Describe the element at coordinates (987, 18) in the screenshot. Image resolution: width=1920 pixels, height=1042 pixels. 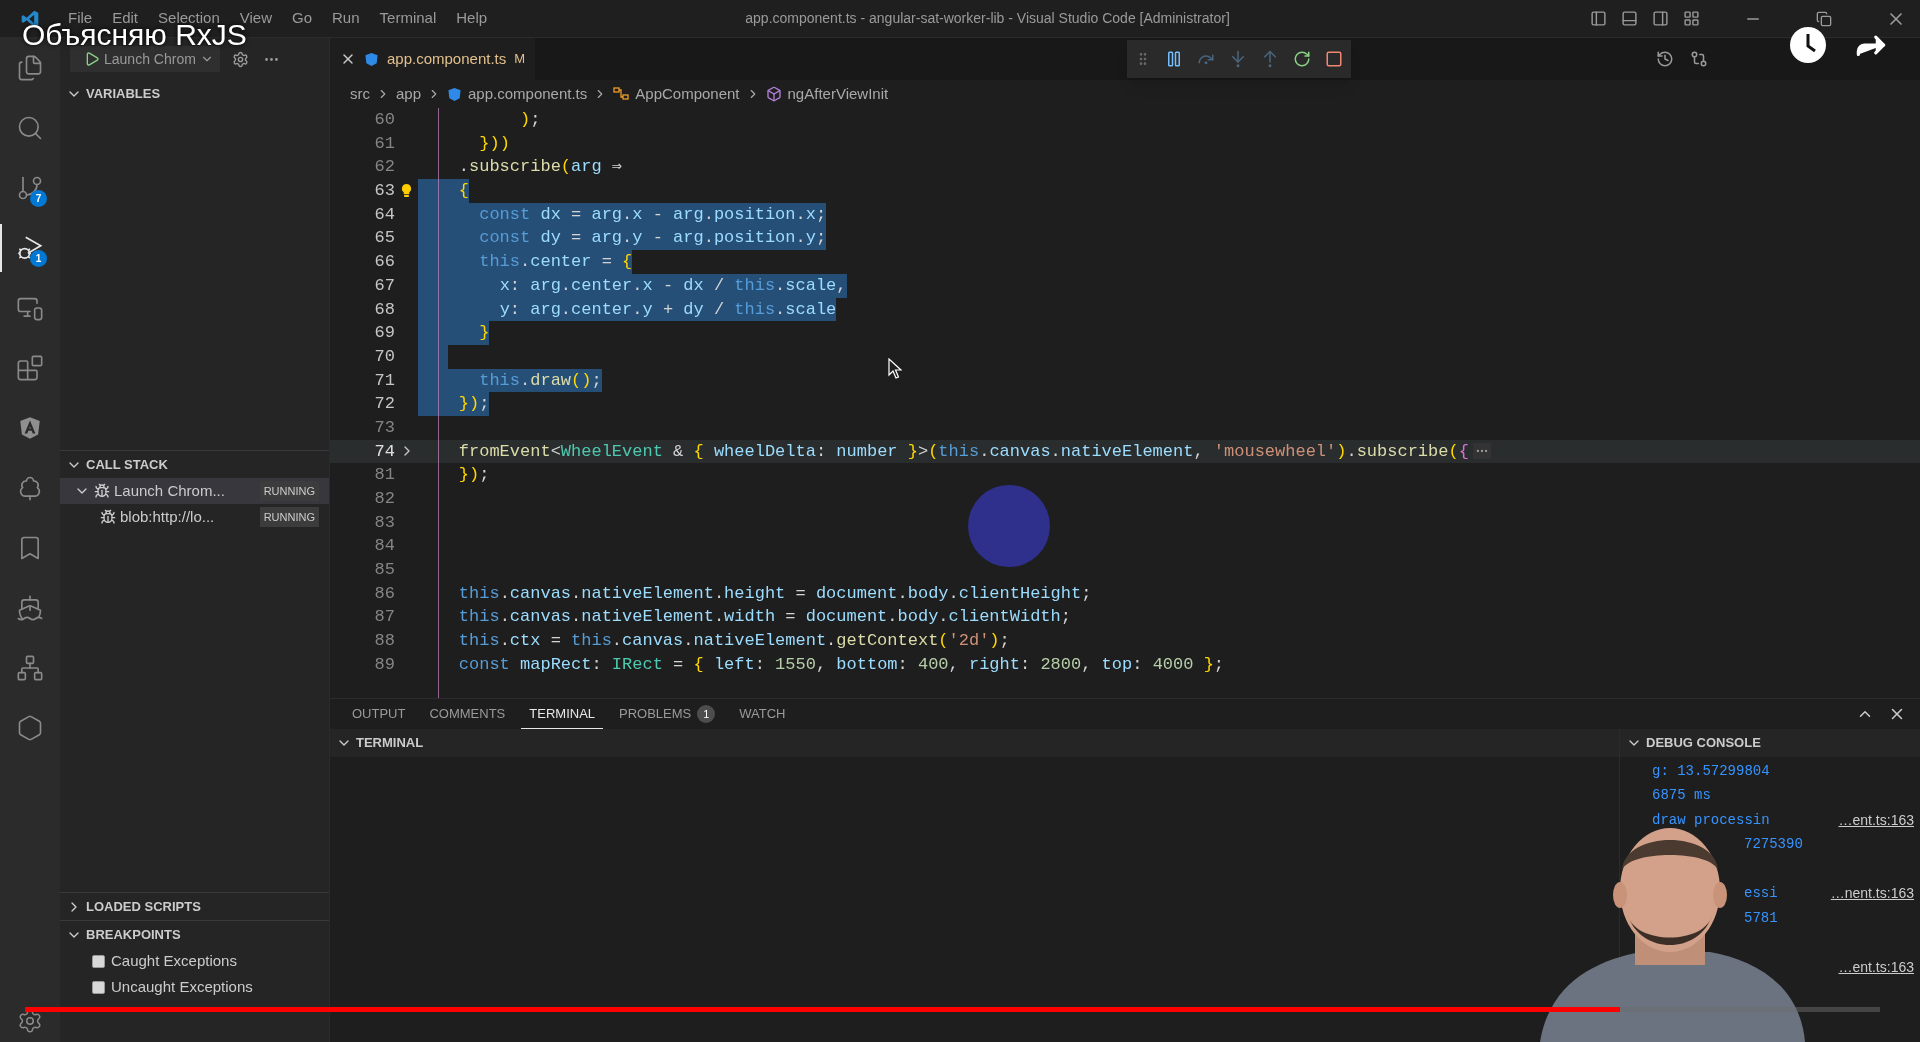
I see `window-title: app.component.ts - angular-sat-worker-lib - Visual Studio Code [Administrator]` at that location.